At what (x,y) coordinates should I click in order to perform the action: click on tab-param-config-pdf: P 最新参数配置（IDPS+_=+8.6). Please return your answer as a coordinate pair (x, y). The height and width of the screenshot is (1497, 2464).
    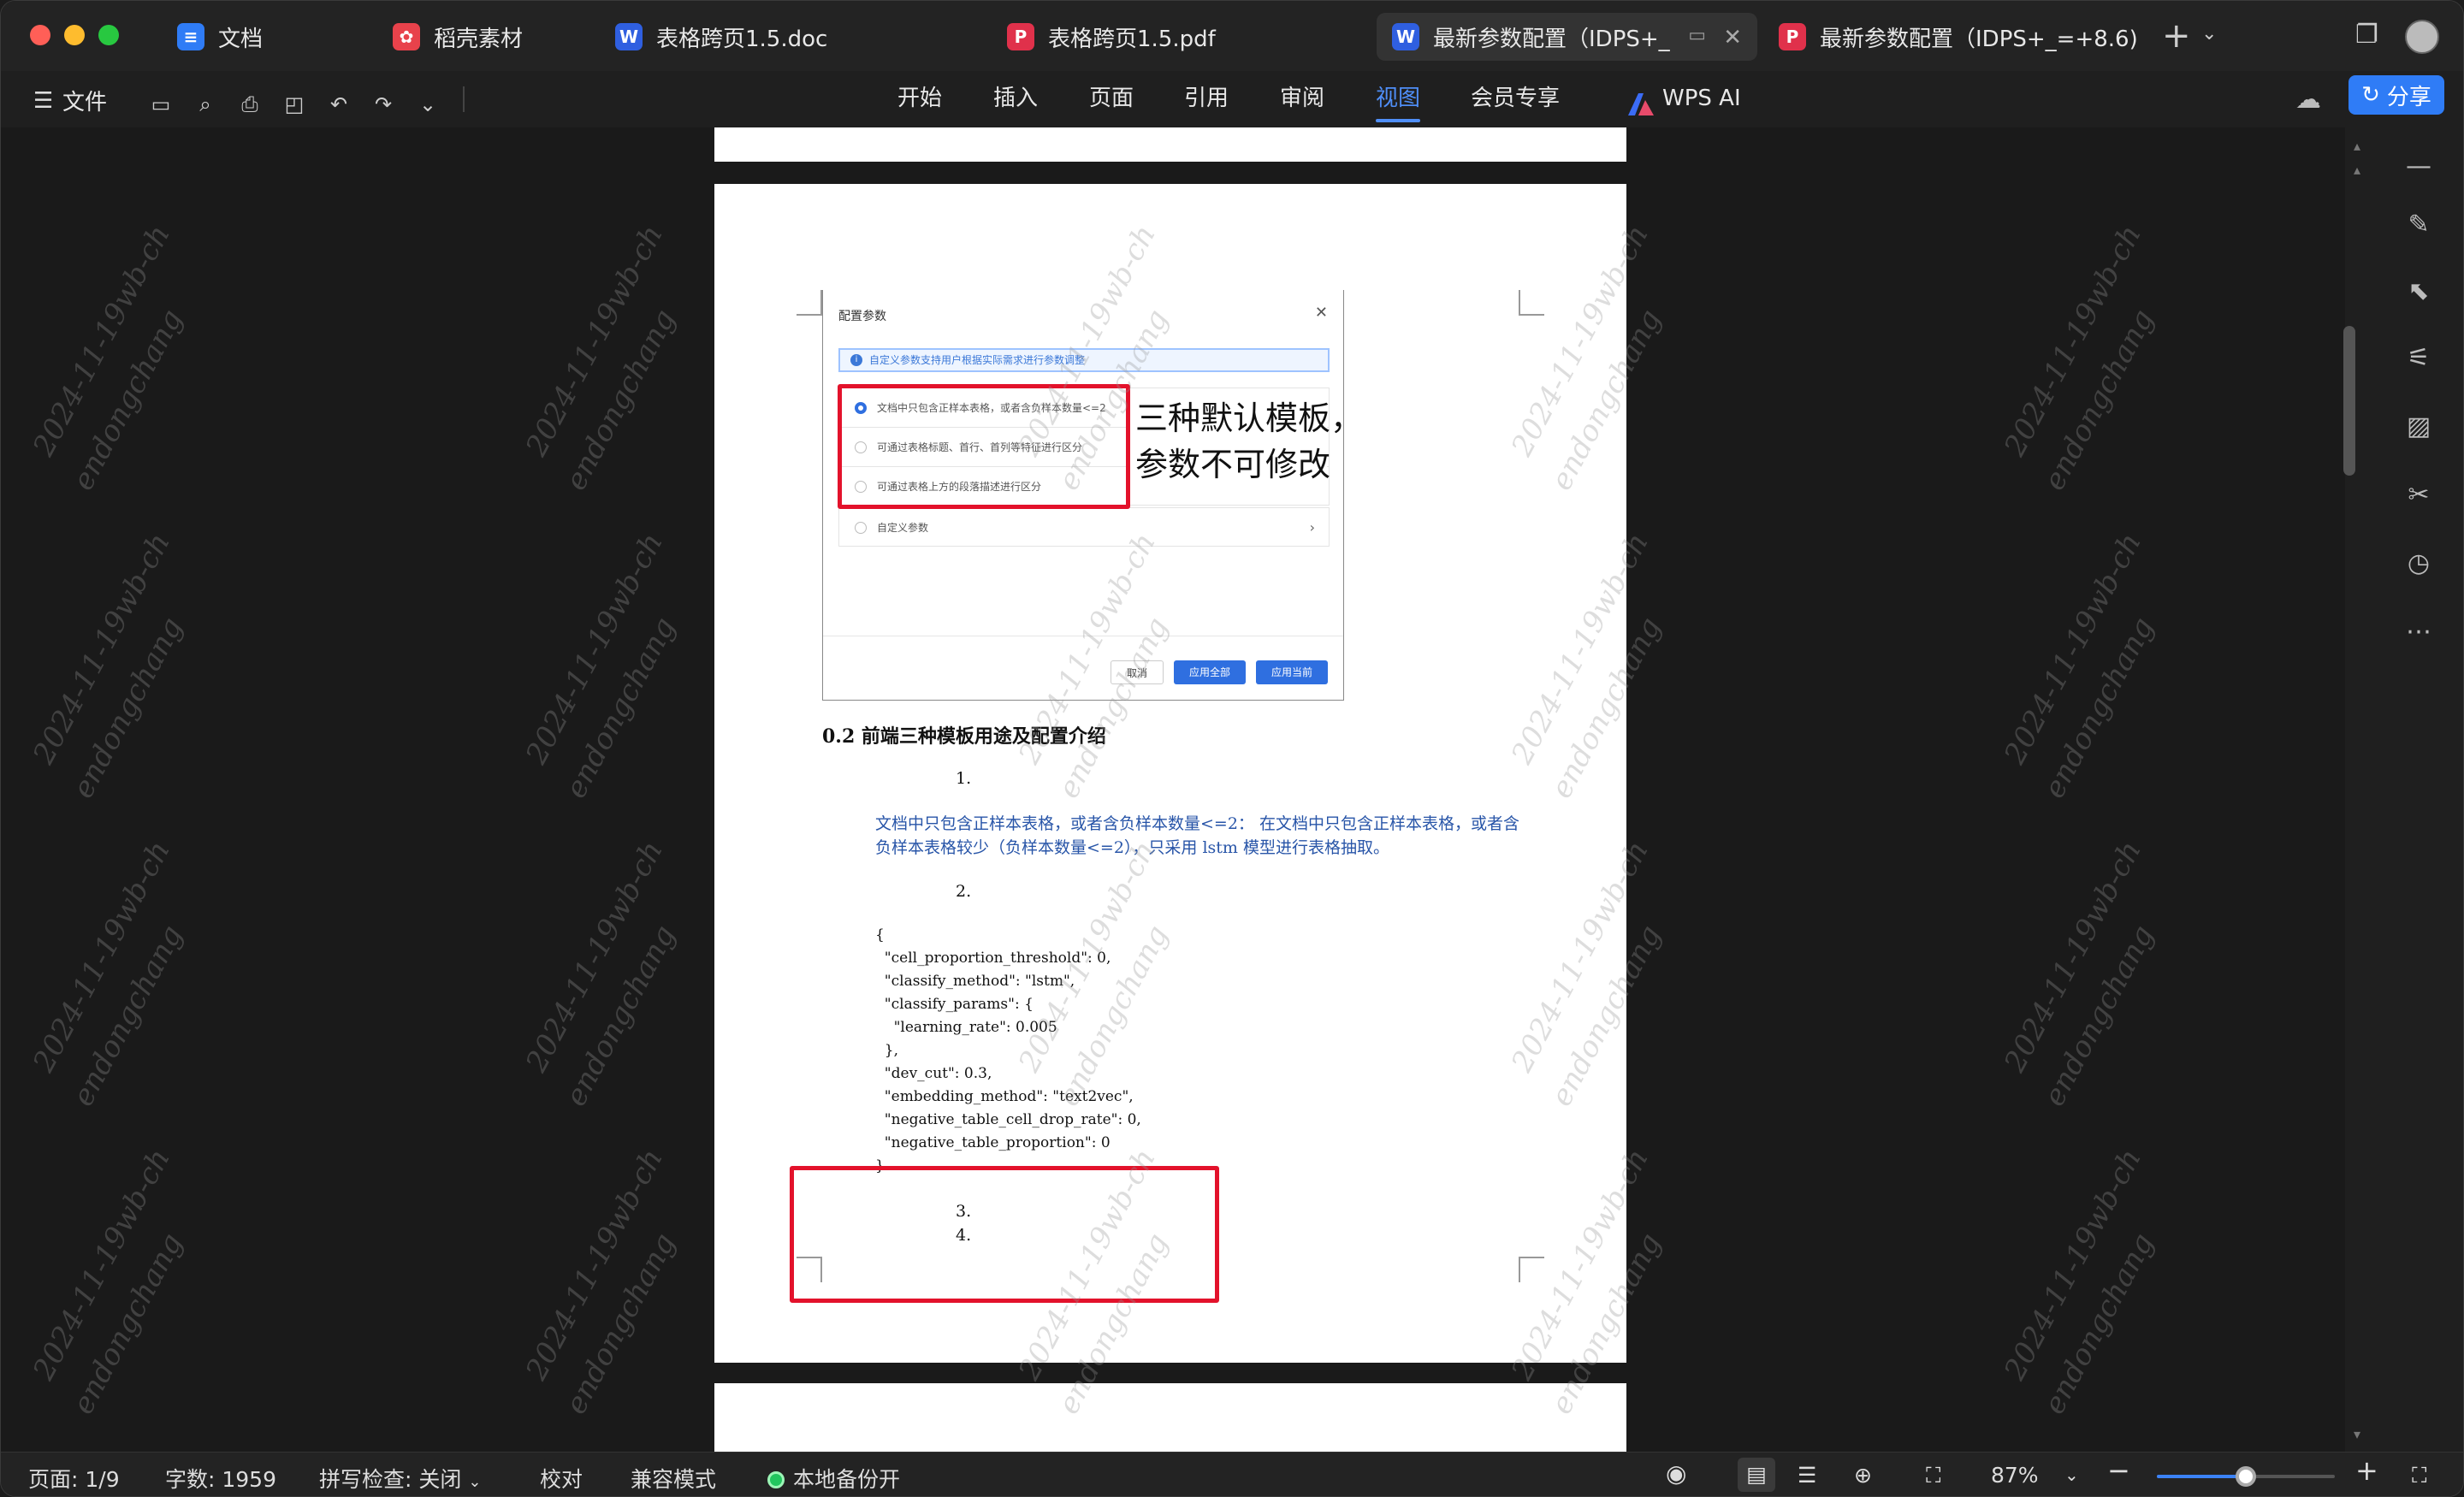
    Looking at the image, I should click on (1951, 37).